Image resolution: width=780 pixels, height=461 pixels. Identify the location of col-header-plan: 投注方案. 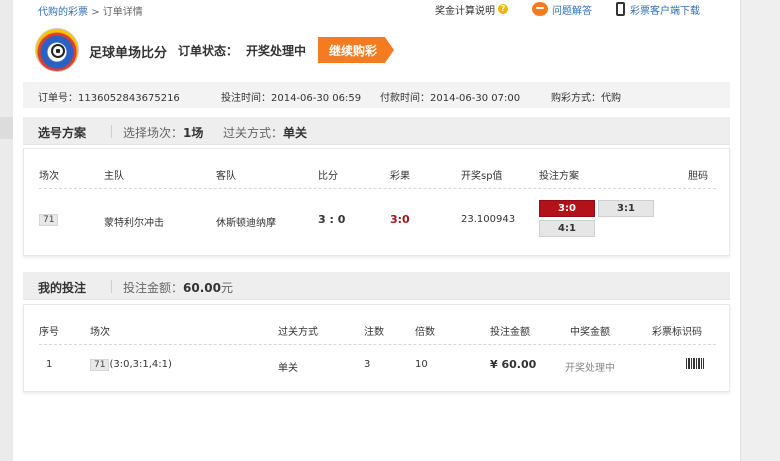
(559, 176).